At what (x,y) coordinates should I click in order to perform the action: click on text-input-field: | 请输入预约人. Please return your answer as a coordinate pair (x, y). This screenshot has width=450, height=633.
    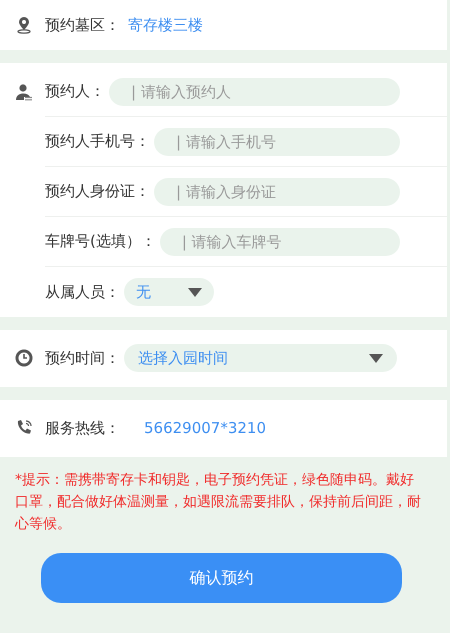
    Looking at the image, I should click on (254, 92).